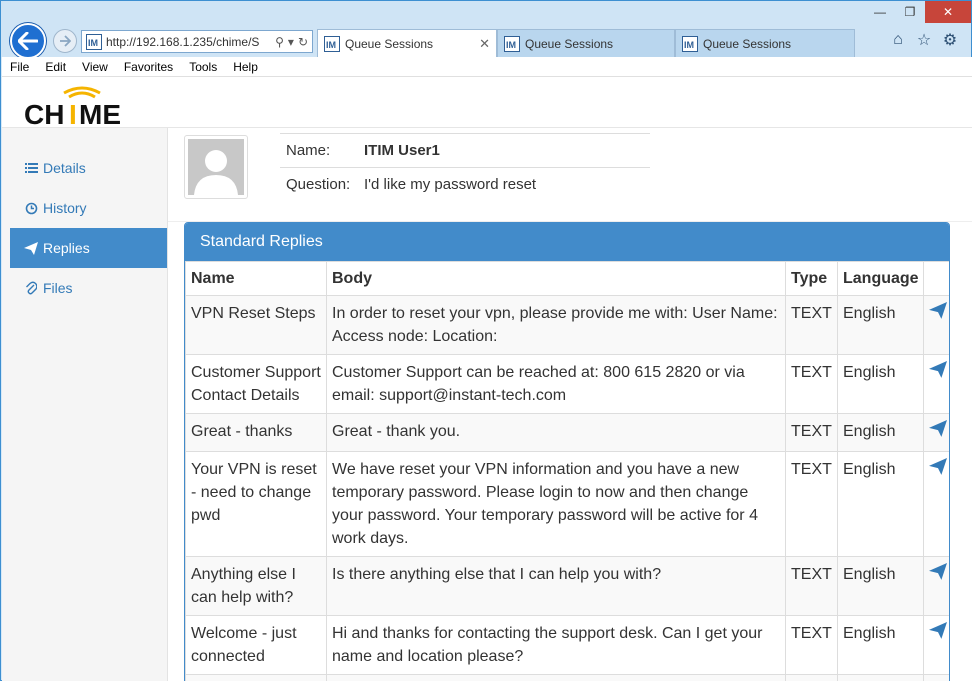  Describe the element at coordinates (245, 67) in the screenshot. I see `menu-help: Help` at that location.